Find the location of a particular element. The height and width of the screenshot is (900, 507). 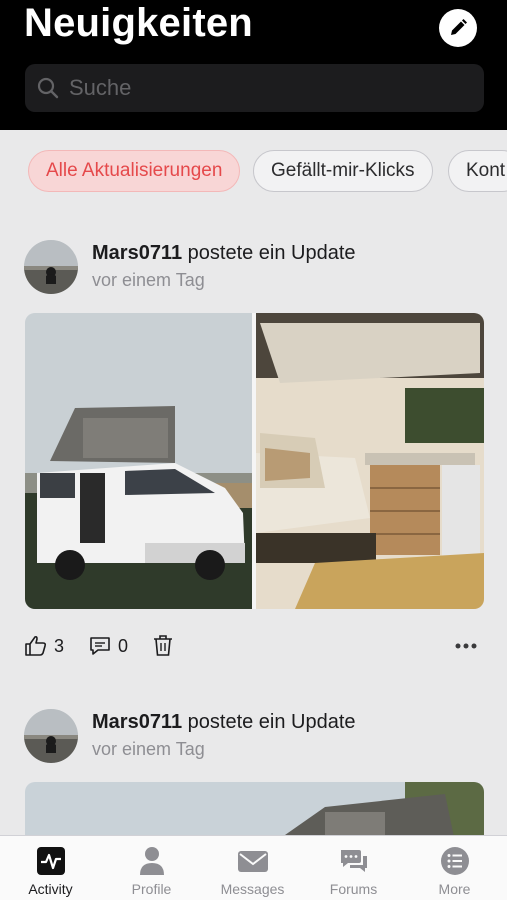

trash-icon is located at coordinates (163, 645).